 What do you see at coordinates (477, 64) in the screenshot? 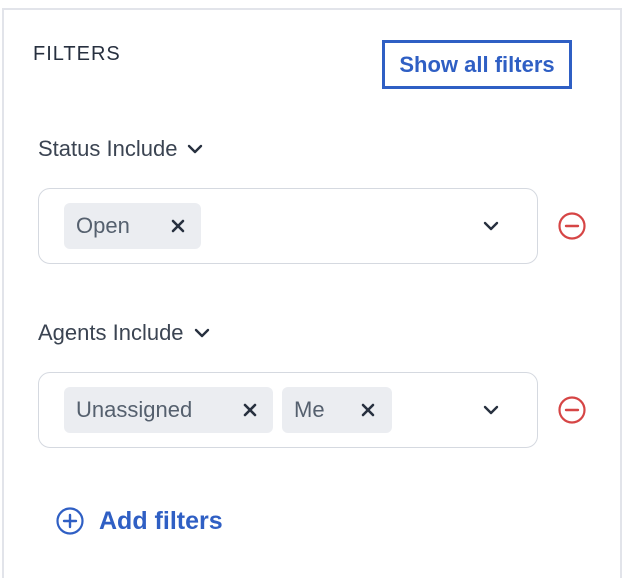
I see `show-all-filters-button: Show all filters` at bounding box center [477, 64].